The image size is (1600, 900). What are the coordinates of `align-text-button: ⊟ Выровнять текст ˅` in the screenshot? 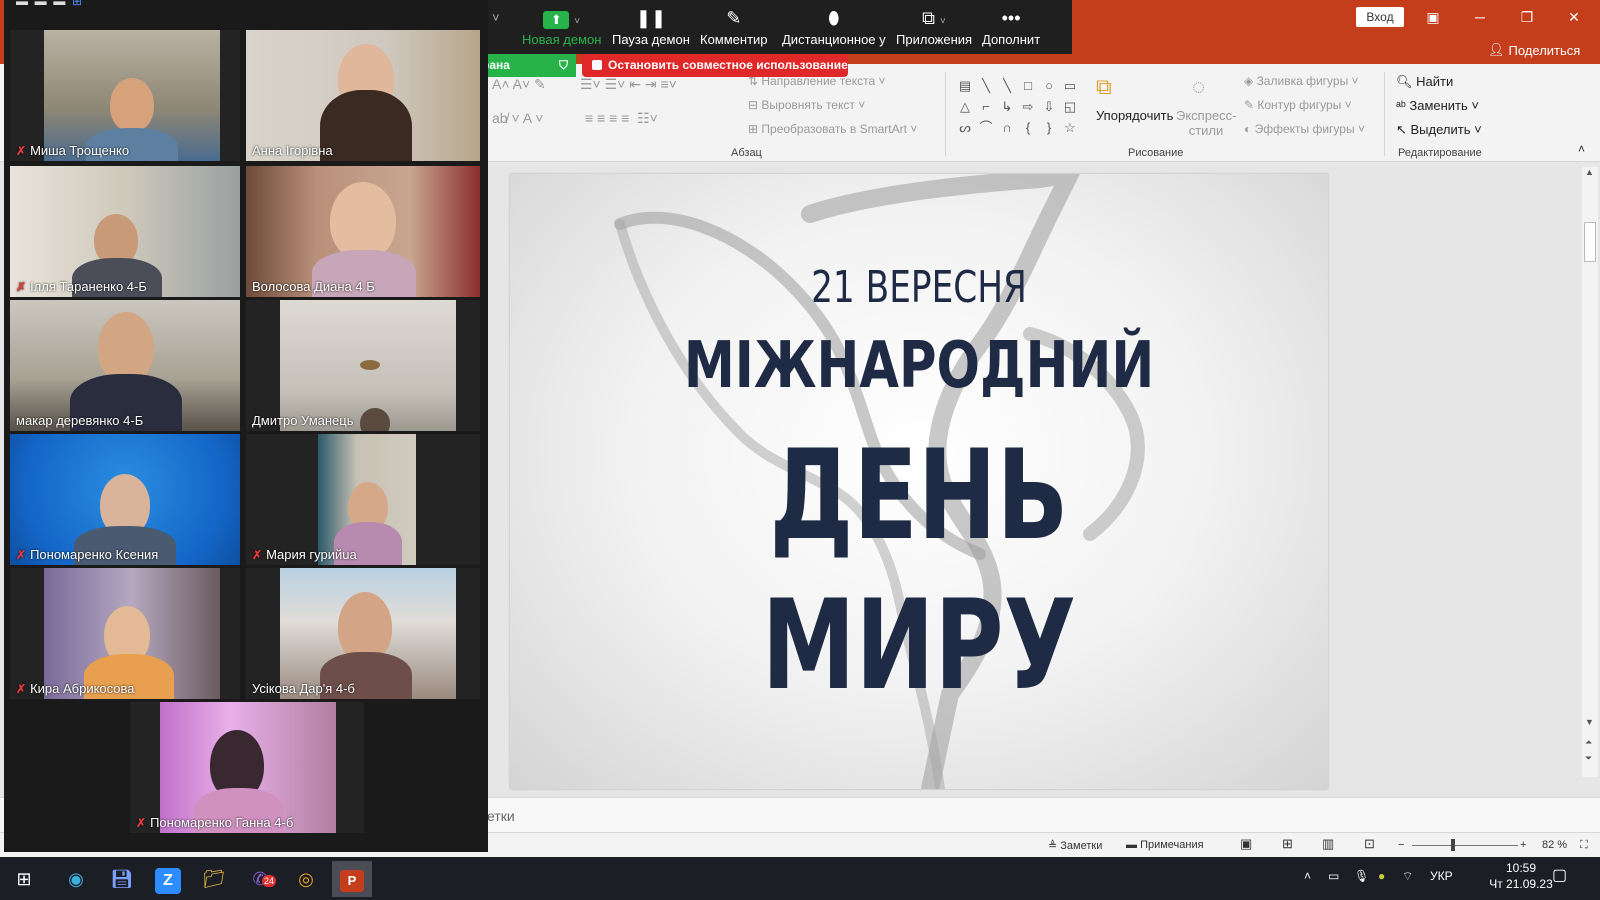 It's located at (806, 105).